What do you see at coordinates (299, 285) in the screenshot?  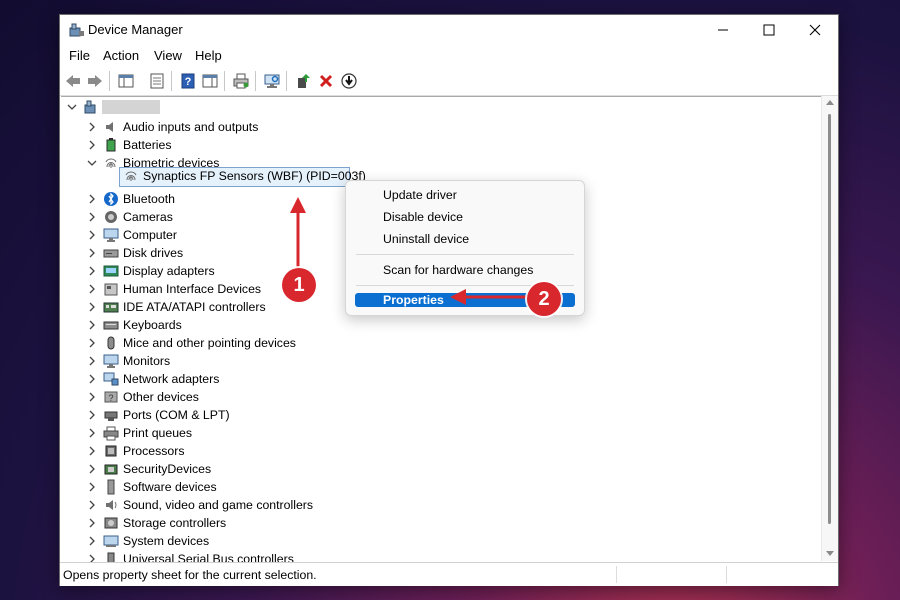 I see `annotation-badge-1: 1` at bounding box center [299, 285].